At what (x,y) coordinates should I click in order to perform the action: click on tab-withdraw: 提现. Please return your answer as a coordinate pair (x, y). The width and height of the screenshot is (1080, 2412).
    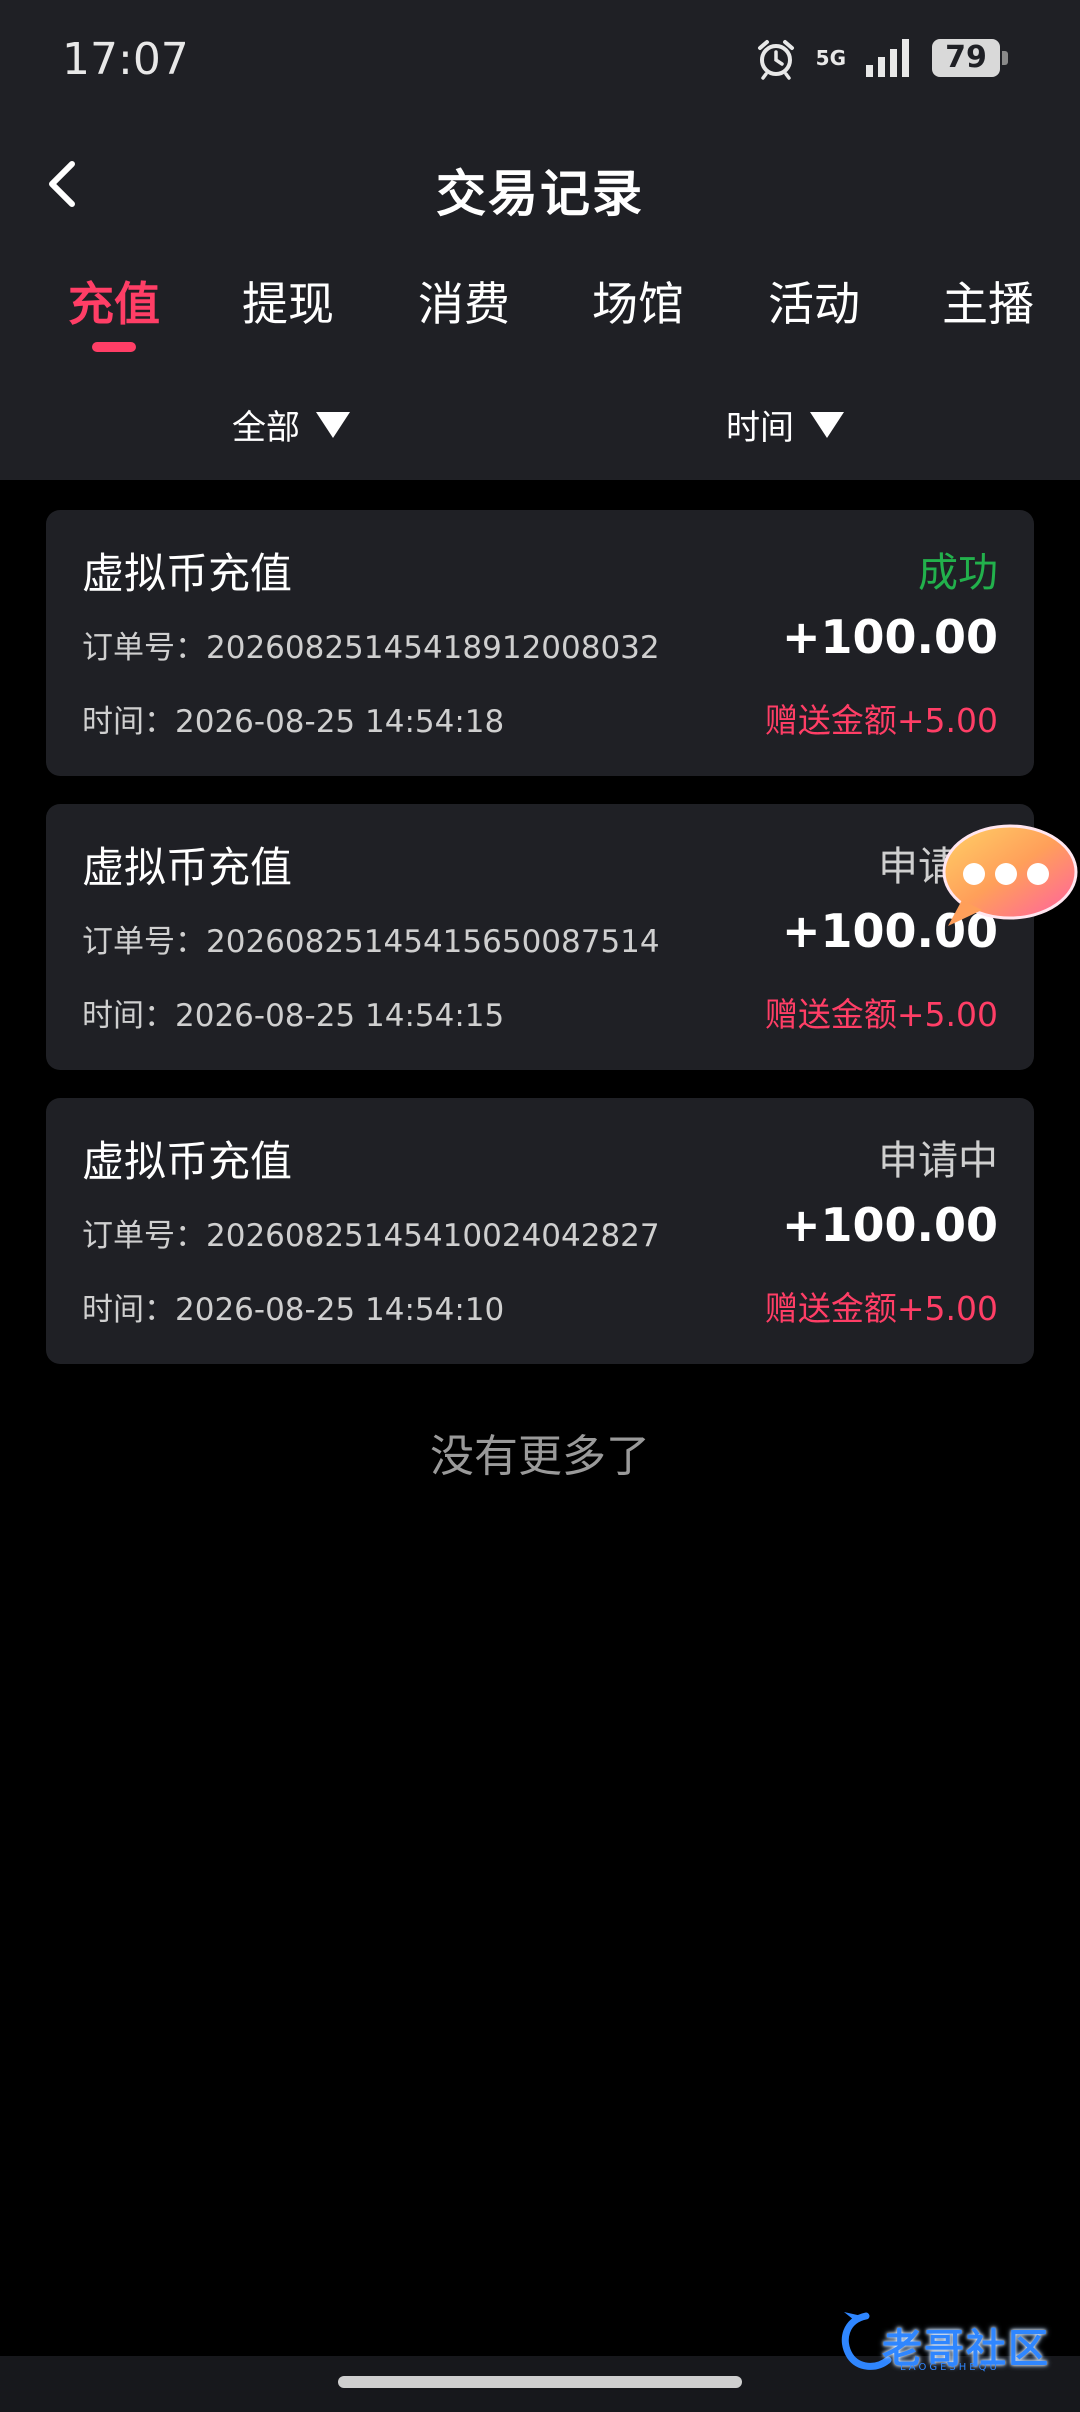
    Looking at the image, I should click on (288, 301).